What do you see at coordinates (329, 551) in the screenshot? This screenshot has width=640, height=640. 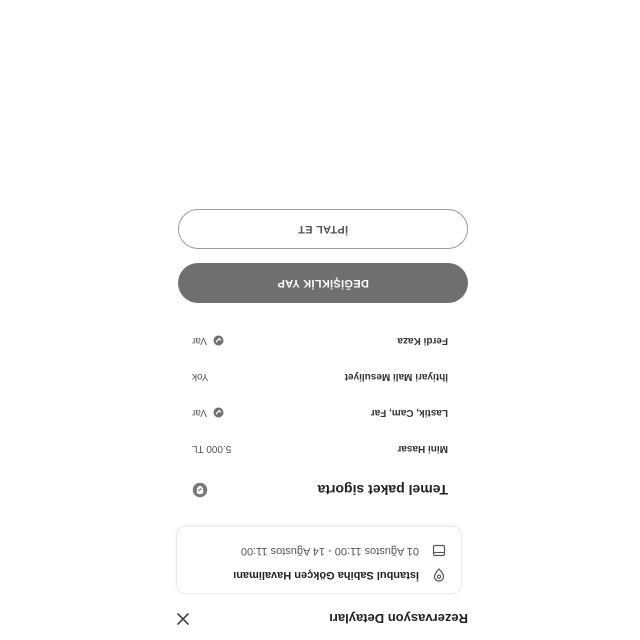 I see `rental-dates: 01 Ağustos 11:00 - 14 Ağustos 11:00` at bounding box center [329, 551].